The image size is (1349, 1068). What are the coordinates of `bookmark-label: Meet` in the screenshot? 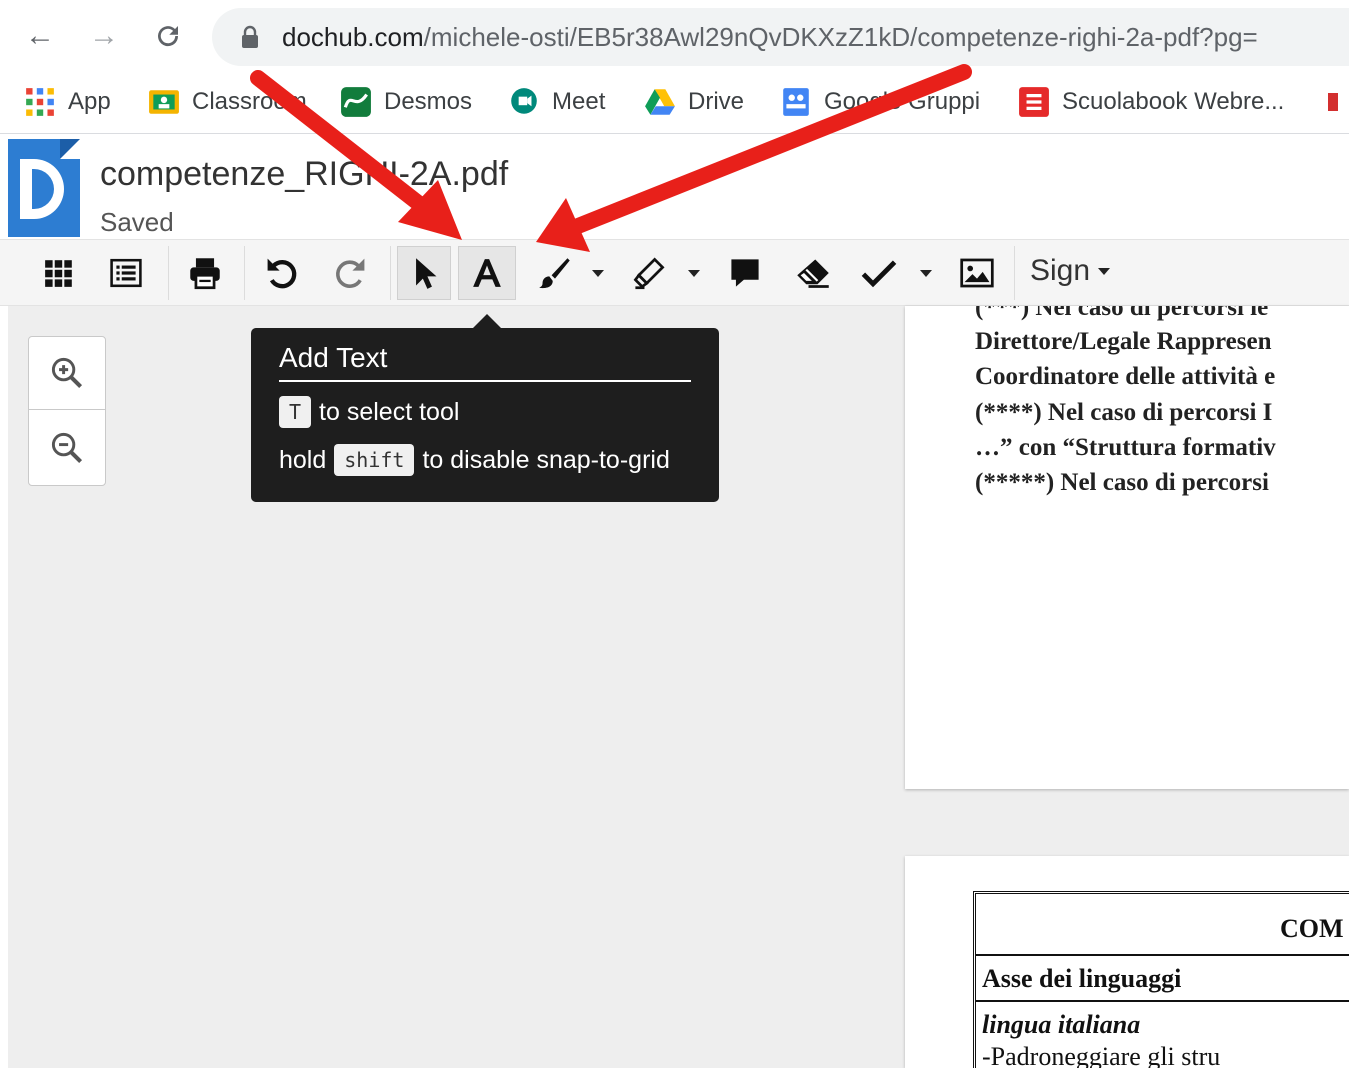 It's located at (579, 101).